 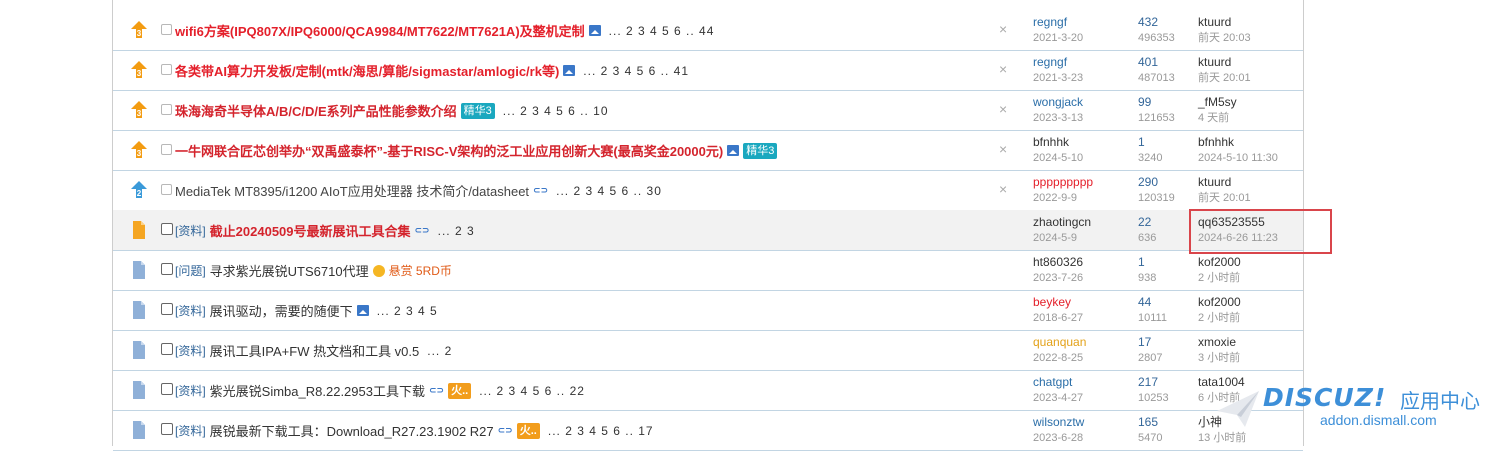 I want to click on thread-title-link: 展讯工具IPA+FW 热文档和工具 v0.5, so click(x=315, y=350).